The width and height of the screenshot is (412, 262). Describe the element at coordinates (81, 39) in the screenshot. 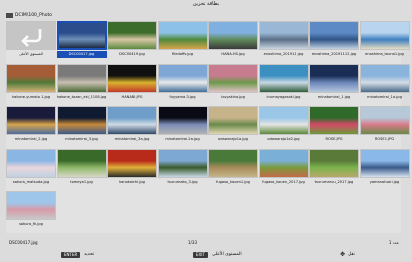

I see `file-thumbnail: DSC00417.jpg` at that location.